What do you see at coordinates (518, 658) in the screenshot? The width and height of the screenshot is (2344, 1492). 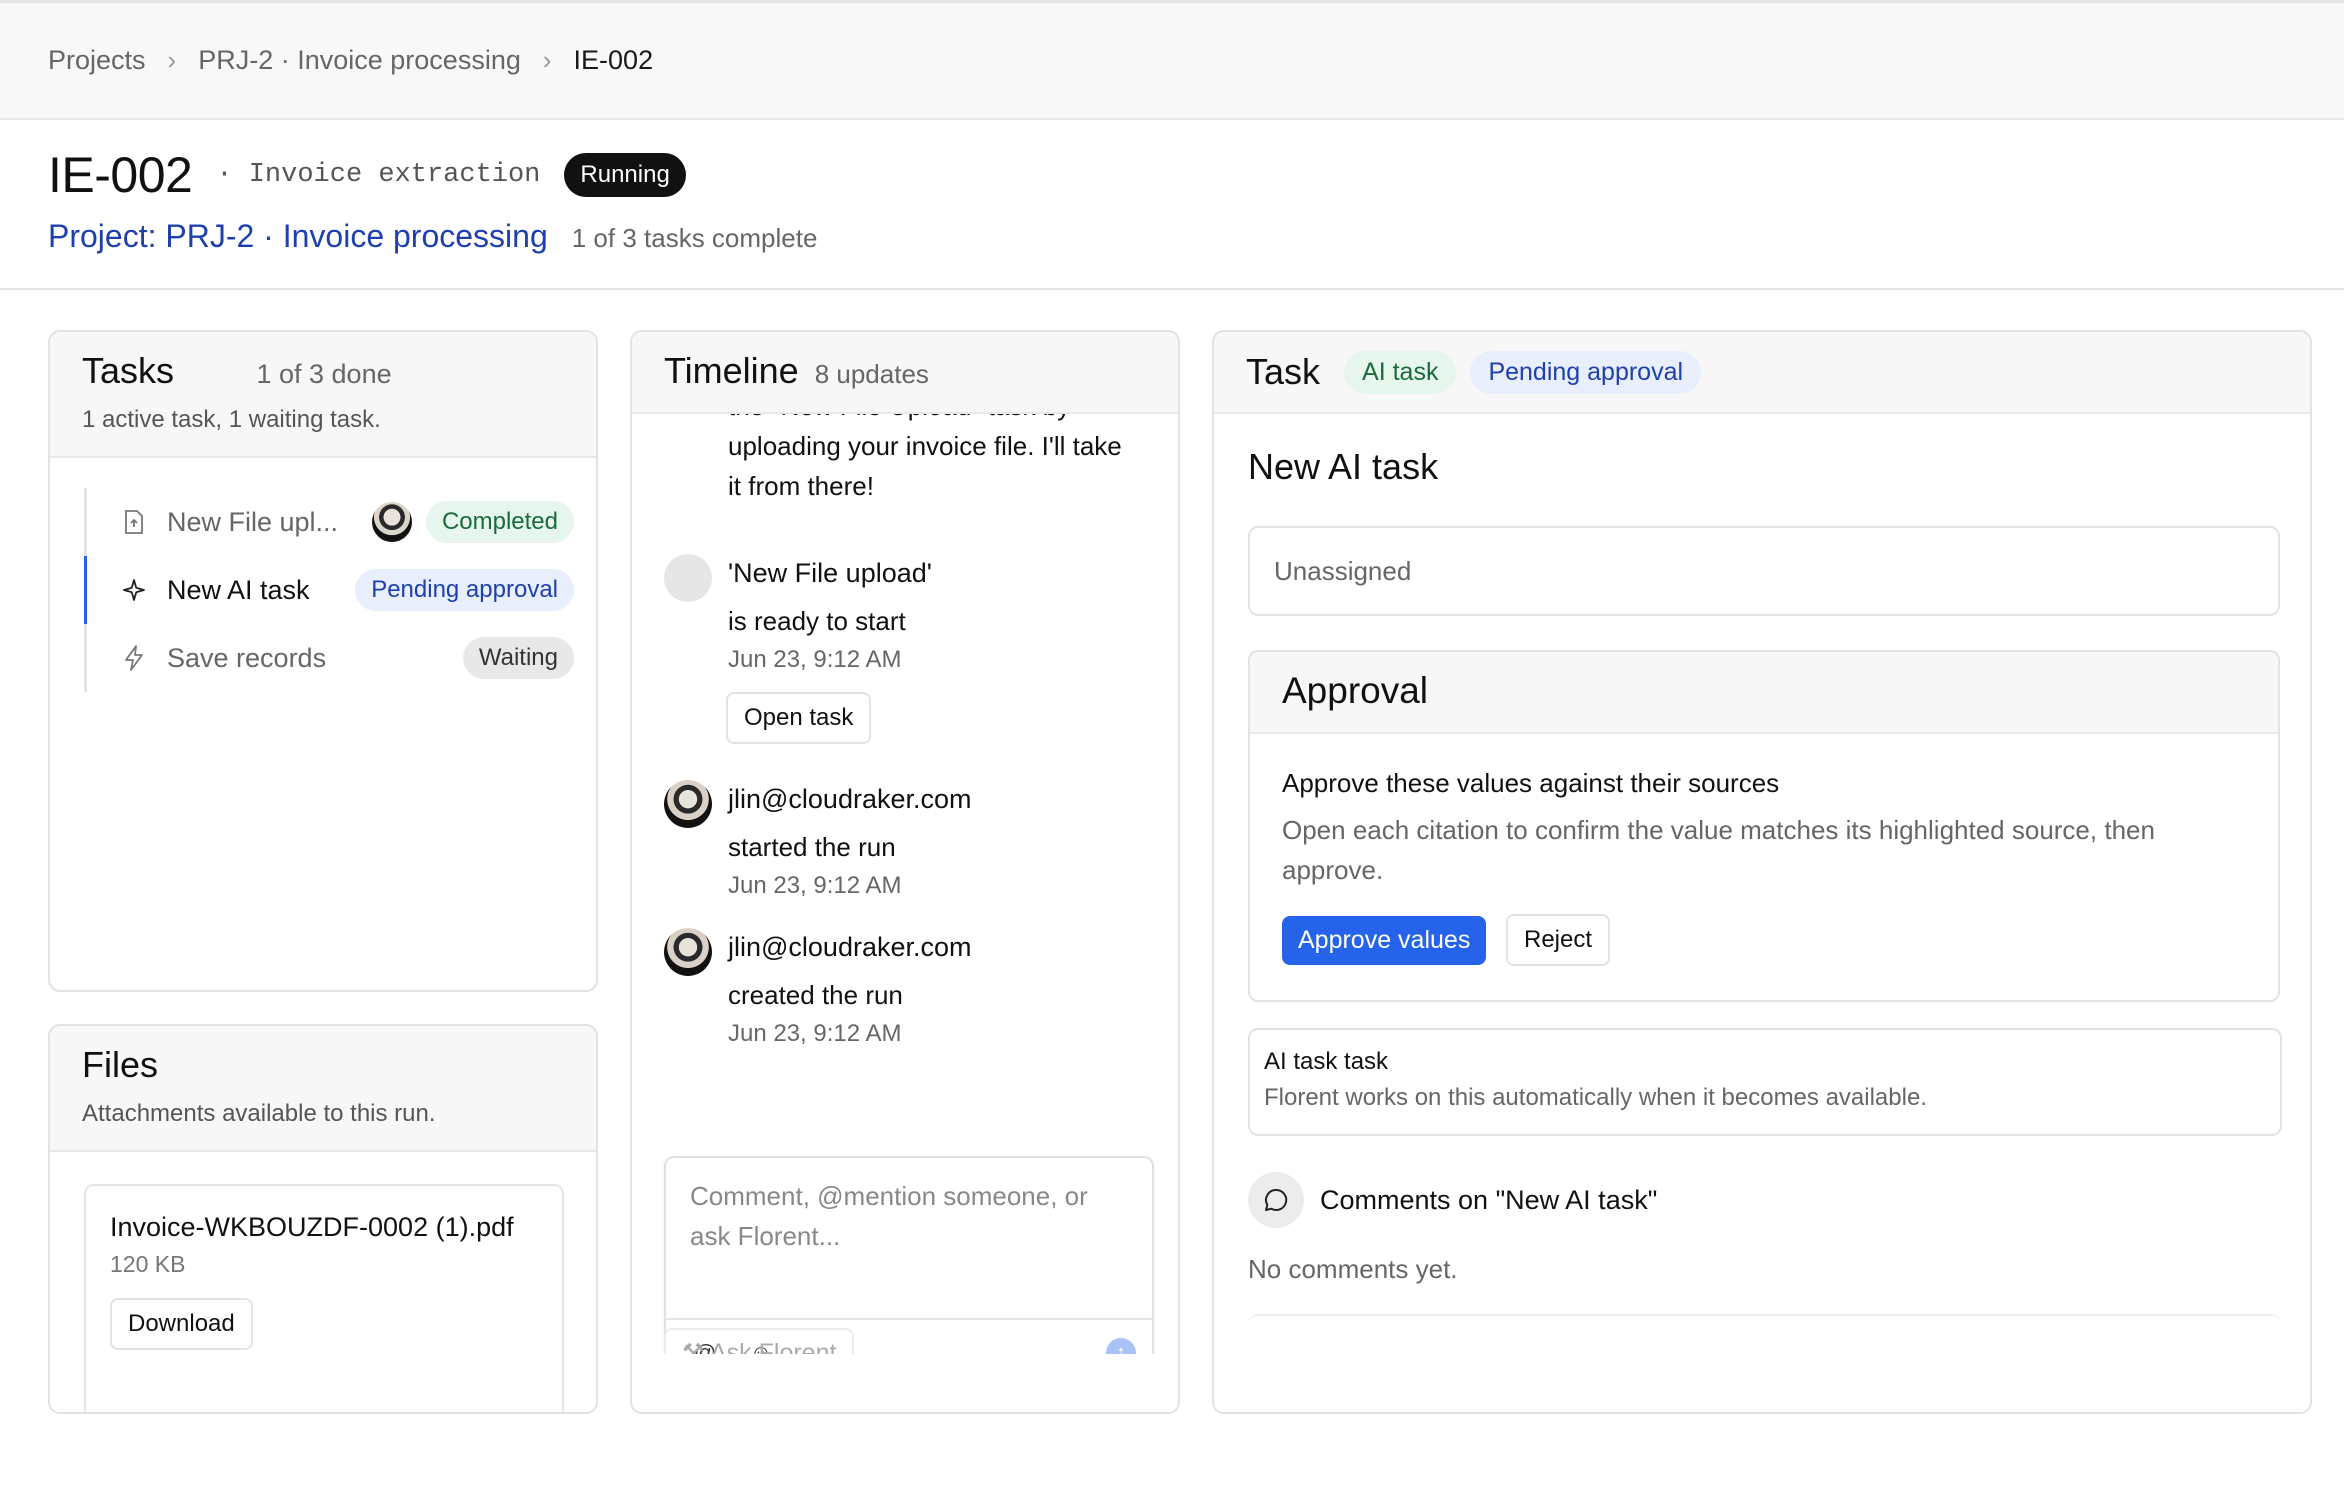 I see `status-badge: Waiting` at bounding box center [518, 658].